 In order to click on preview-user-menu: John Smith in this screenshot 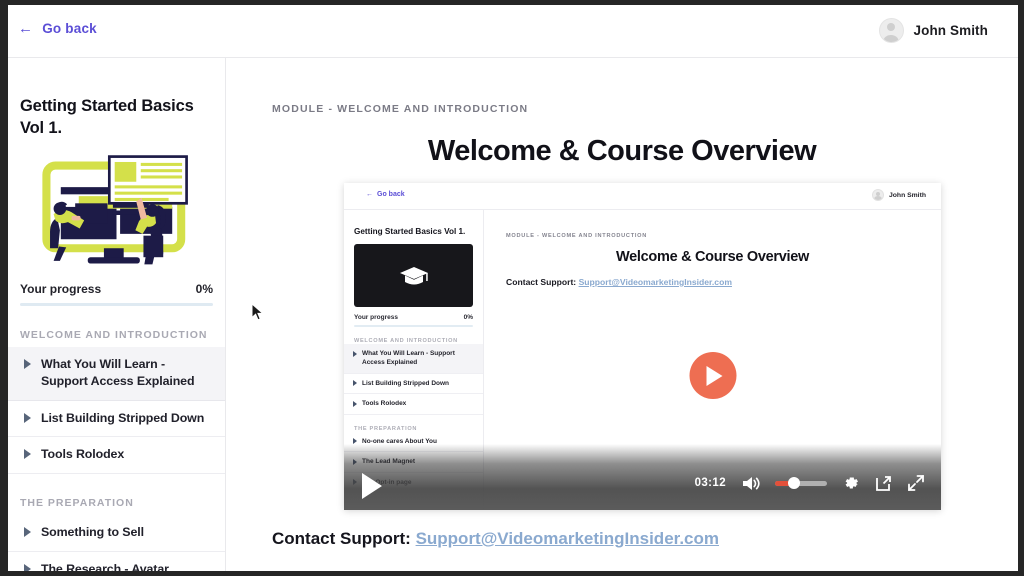, I will do `click(898, 195)`.